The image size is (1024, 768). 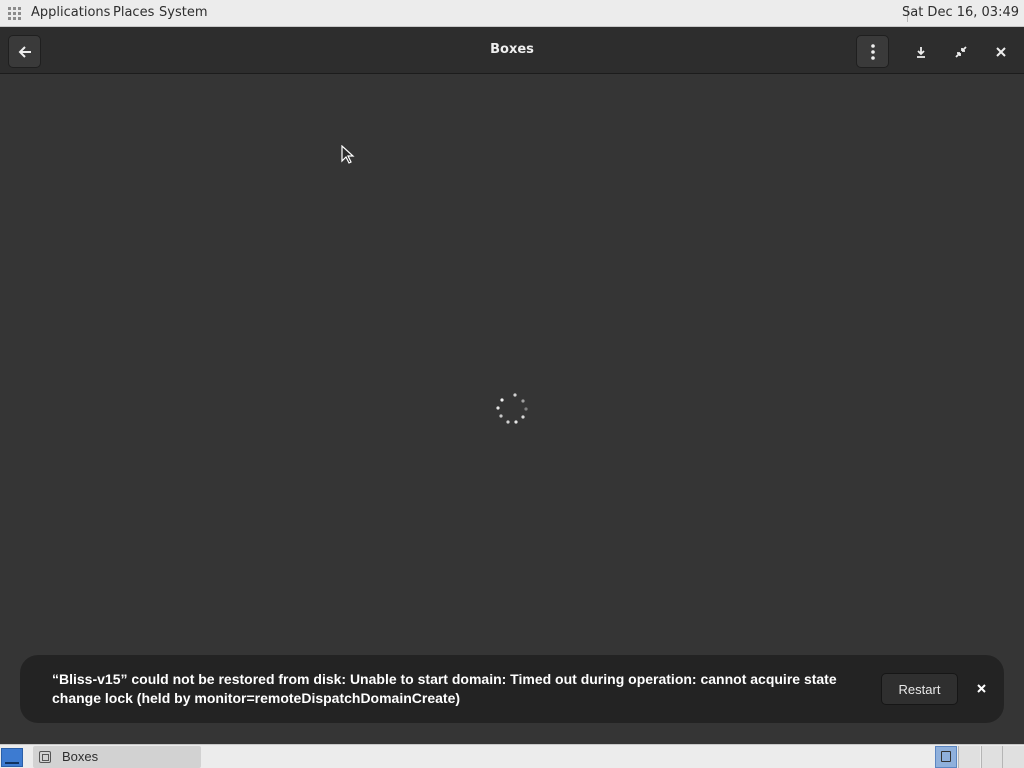 I want to click on download-icon, so click(x=920, y=52).